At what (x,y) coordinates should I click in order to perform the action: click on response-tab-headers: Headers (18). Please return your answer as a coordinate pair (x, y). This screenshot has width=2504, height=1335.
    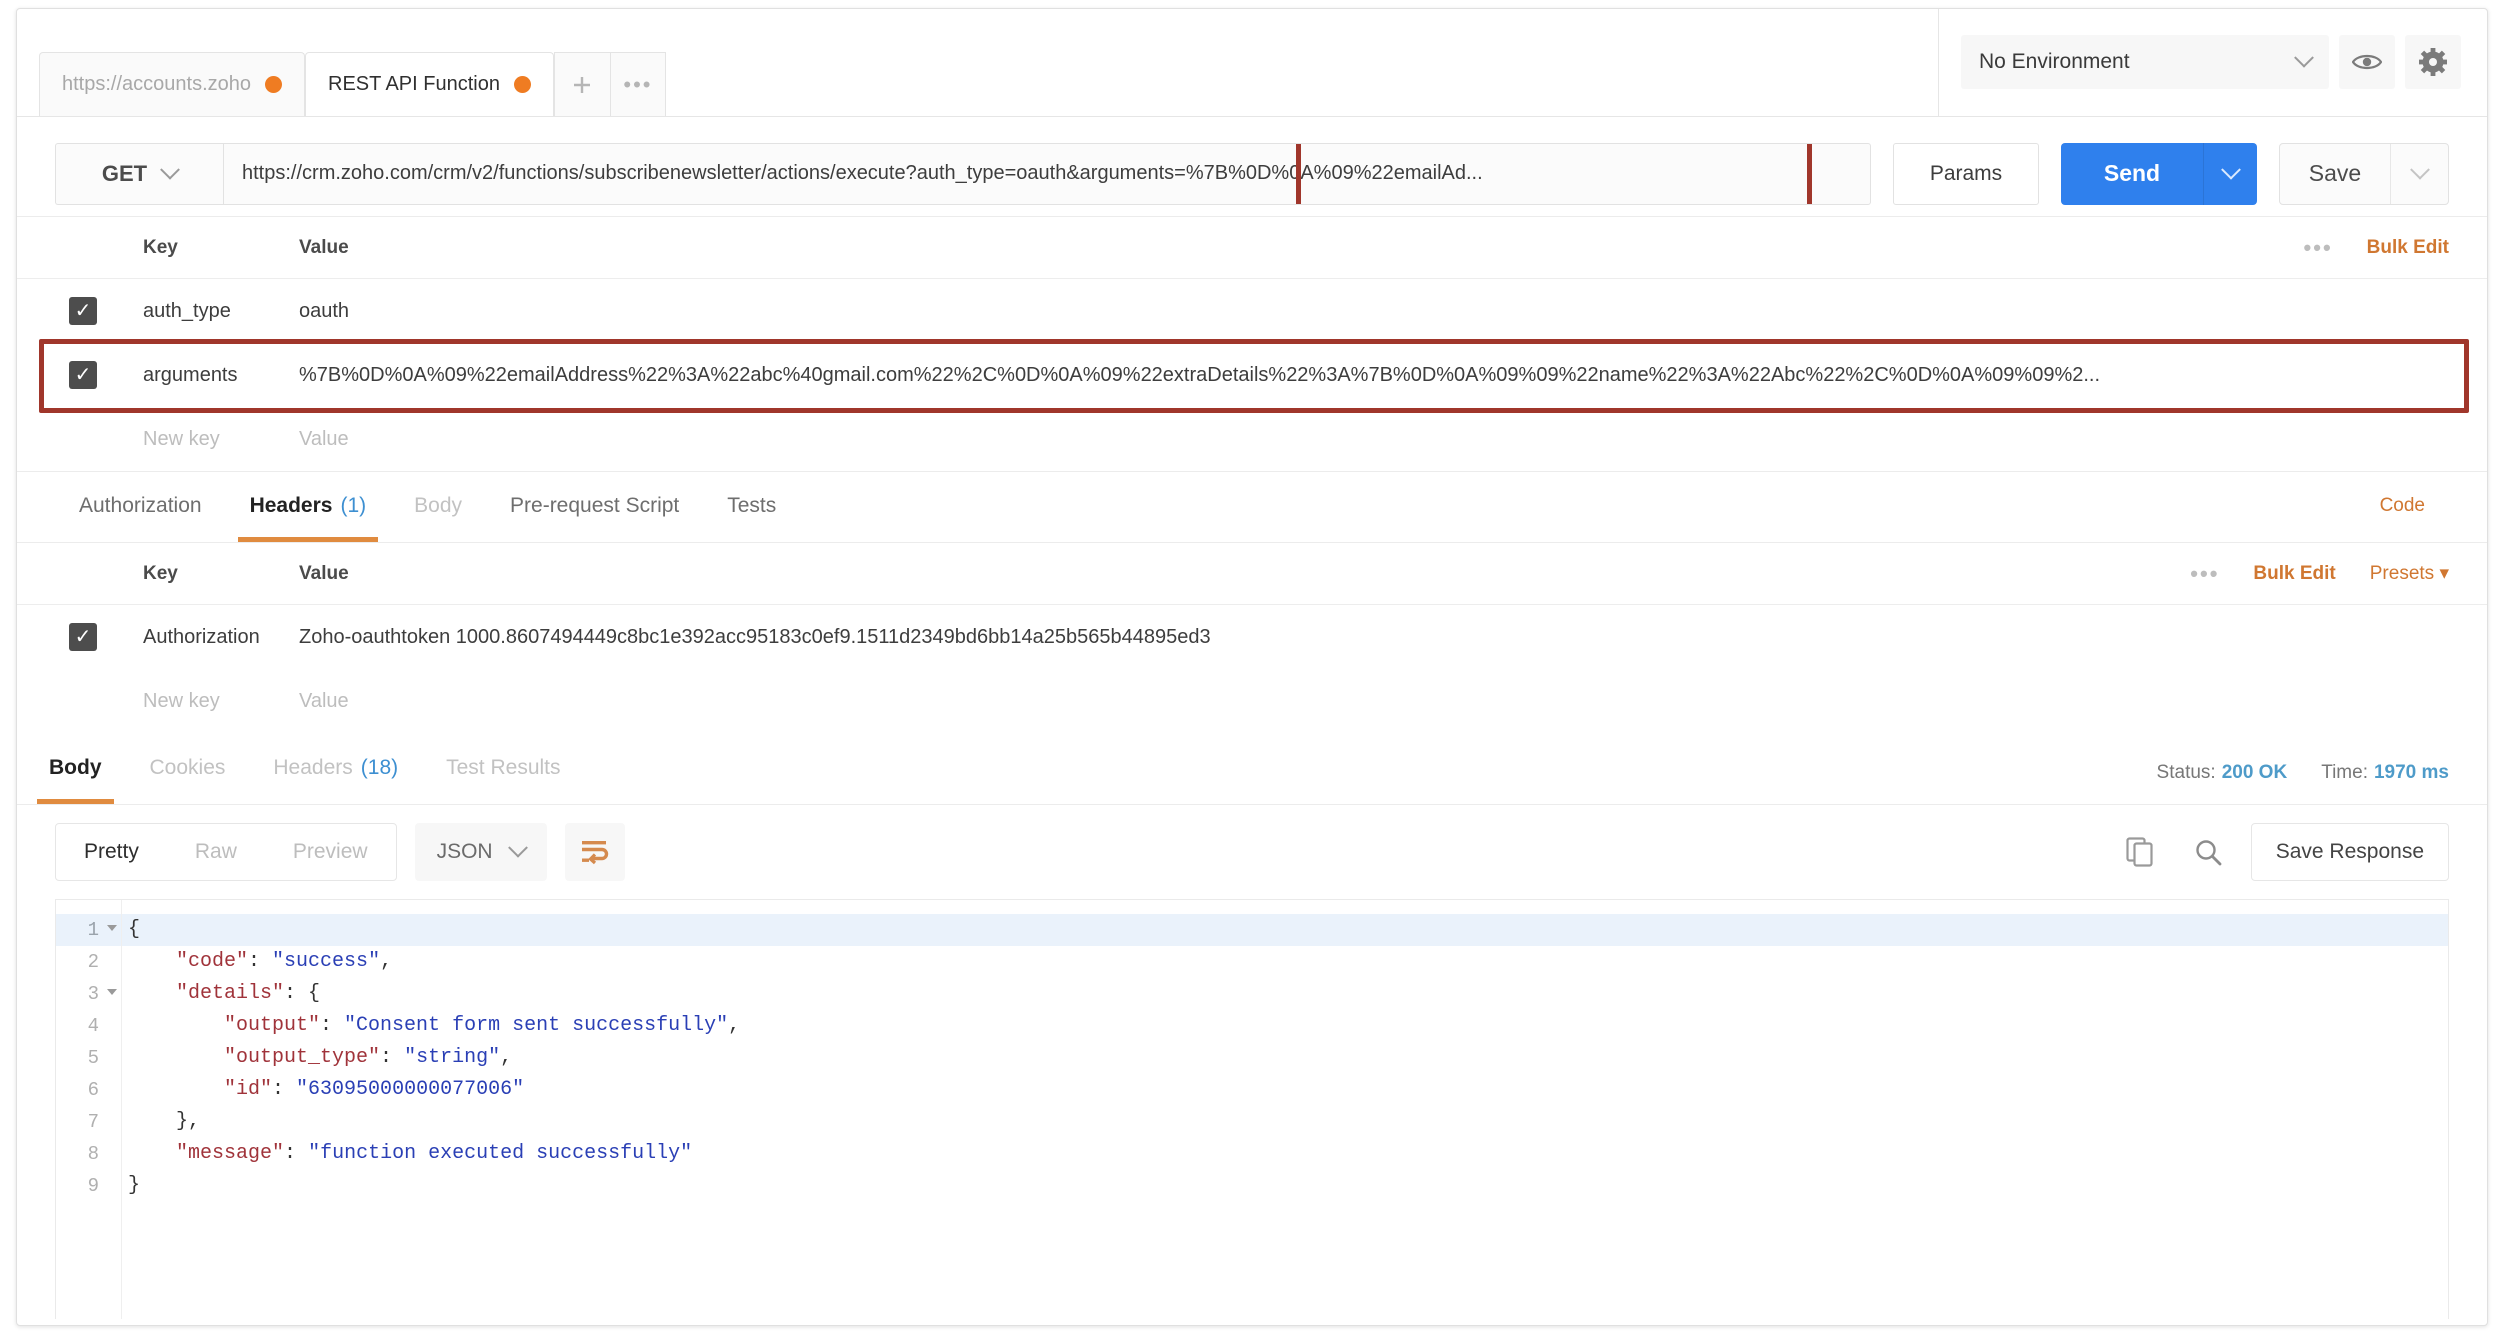
    Looking at the image, I should click on (335, 768).